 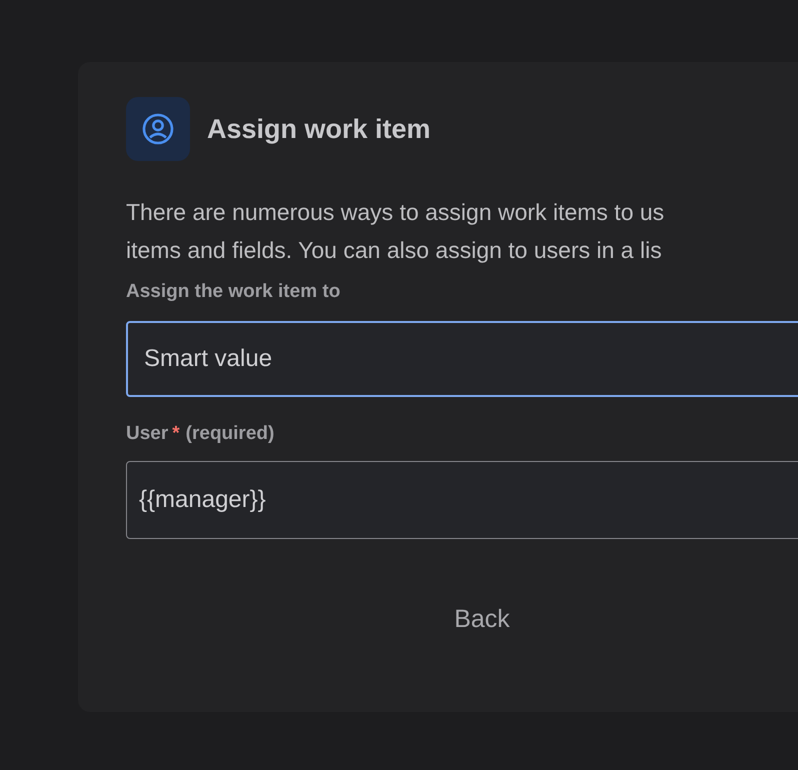 I want to click on field-label: Assign the work item to, so click(x=233, y=292).